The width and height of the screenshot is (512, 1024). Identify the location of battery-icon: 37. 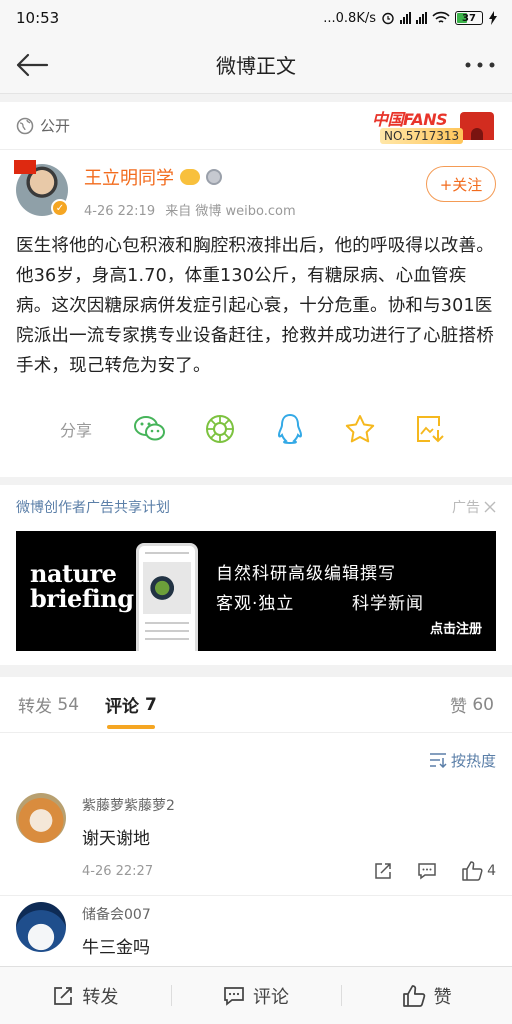
(469, 18).